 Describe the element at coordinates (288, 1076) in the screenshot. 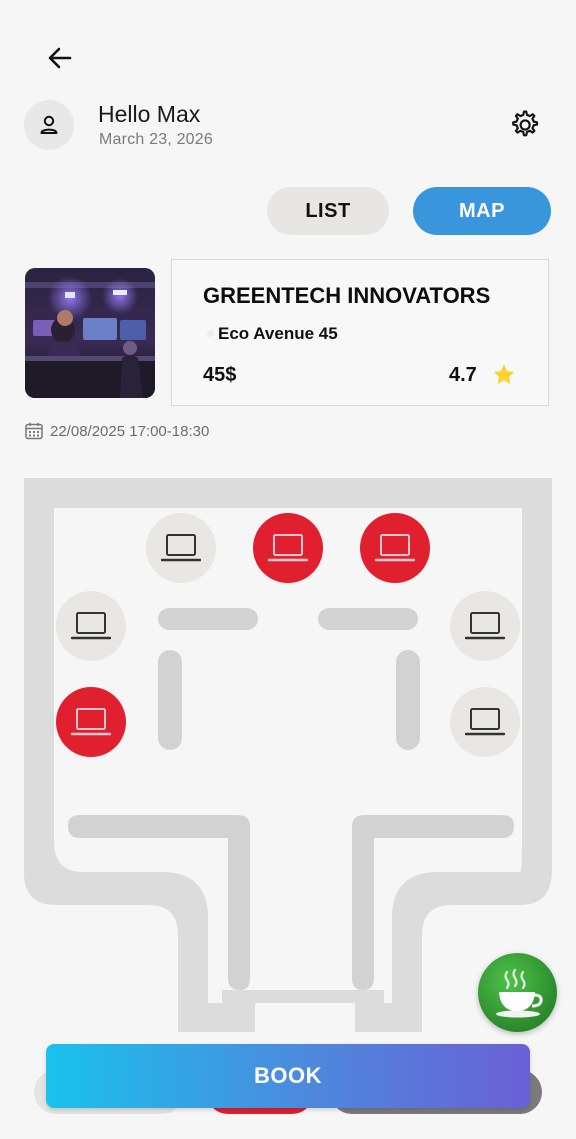

I see `book-button: BOOK` at that location.